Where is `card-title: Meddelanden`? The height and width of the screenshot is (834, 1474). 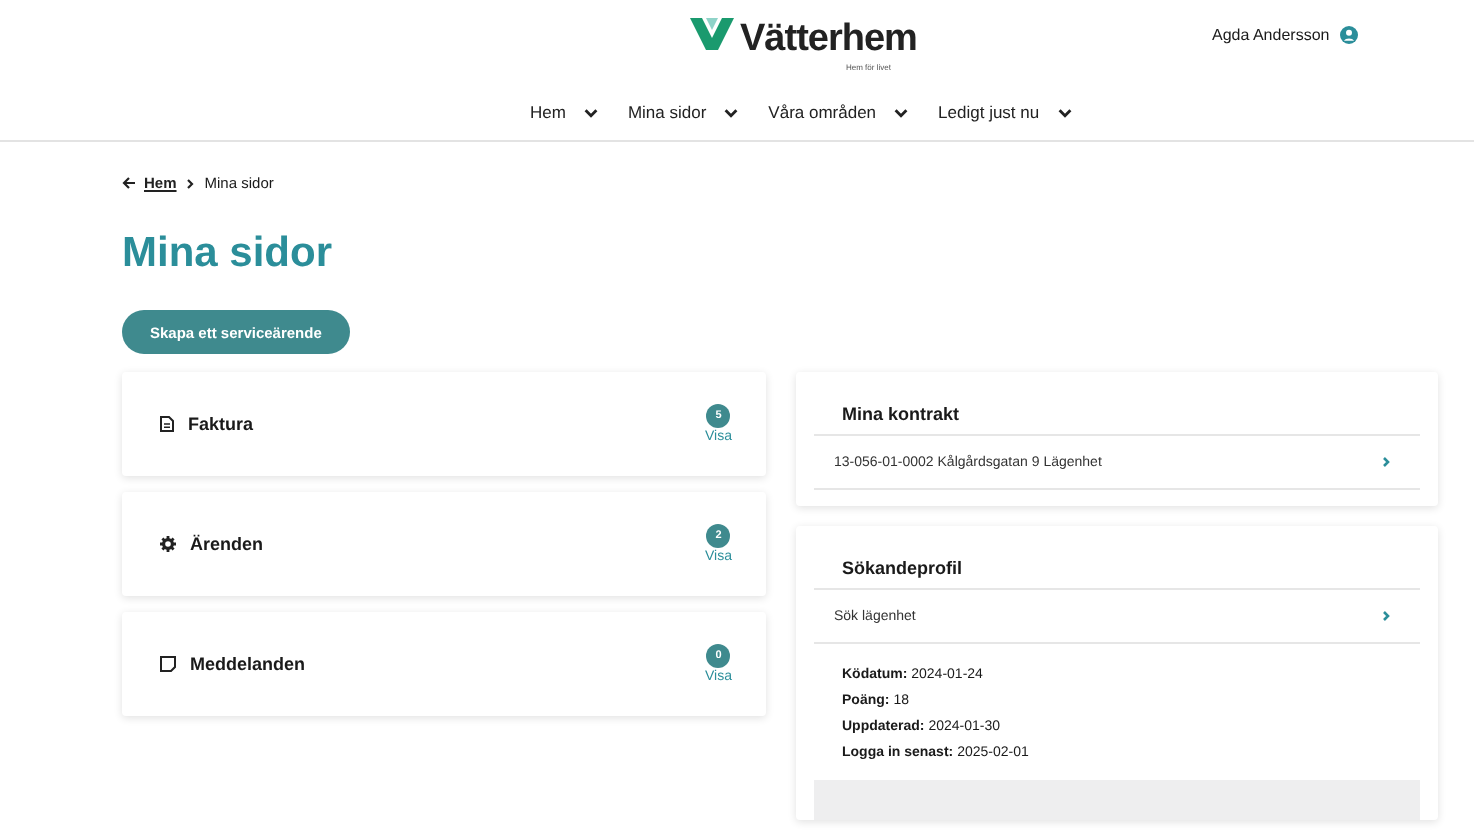
card-title: Meddelanden is located at coordinates (249, 664).